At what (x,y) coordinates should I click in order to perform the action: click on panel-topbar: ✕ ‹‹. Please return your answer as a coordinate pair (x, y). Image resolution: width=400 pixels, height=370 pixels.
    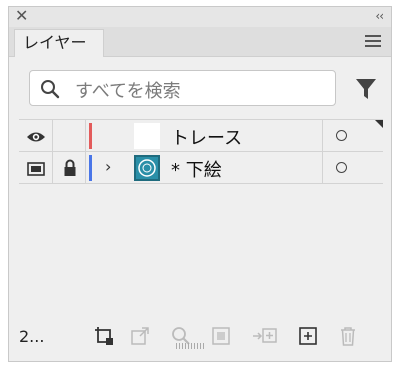
    Looking at the image, I should click on (200, 16).